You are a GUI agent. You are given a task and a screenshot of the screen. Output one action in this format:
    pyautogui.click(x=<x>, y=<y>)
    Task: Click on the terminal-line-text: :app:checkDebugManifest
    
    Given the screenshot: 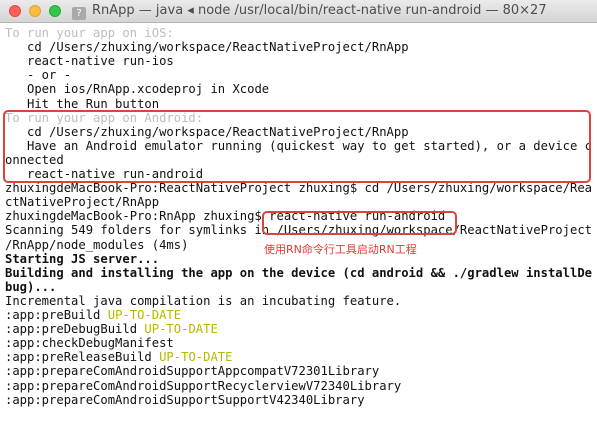 What is the action you would take?
    pyautogui.click(x=89, y=343)
    